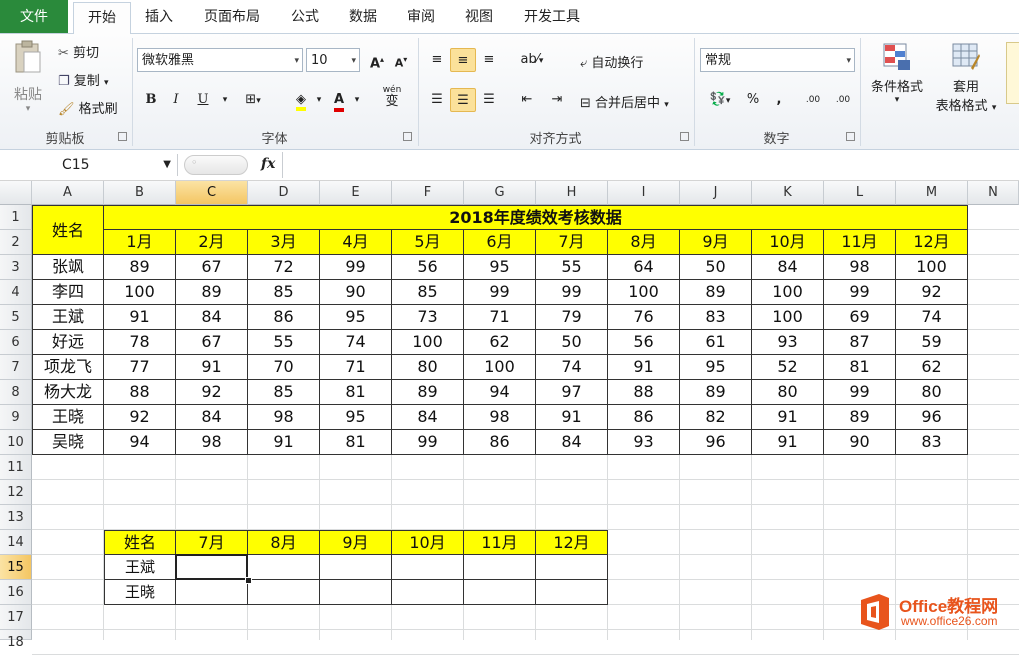  What do you see at coordinates (68, 442) in the screenshot?
I see `cell-name: 吴晓` at bounding box center [68, 442].